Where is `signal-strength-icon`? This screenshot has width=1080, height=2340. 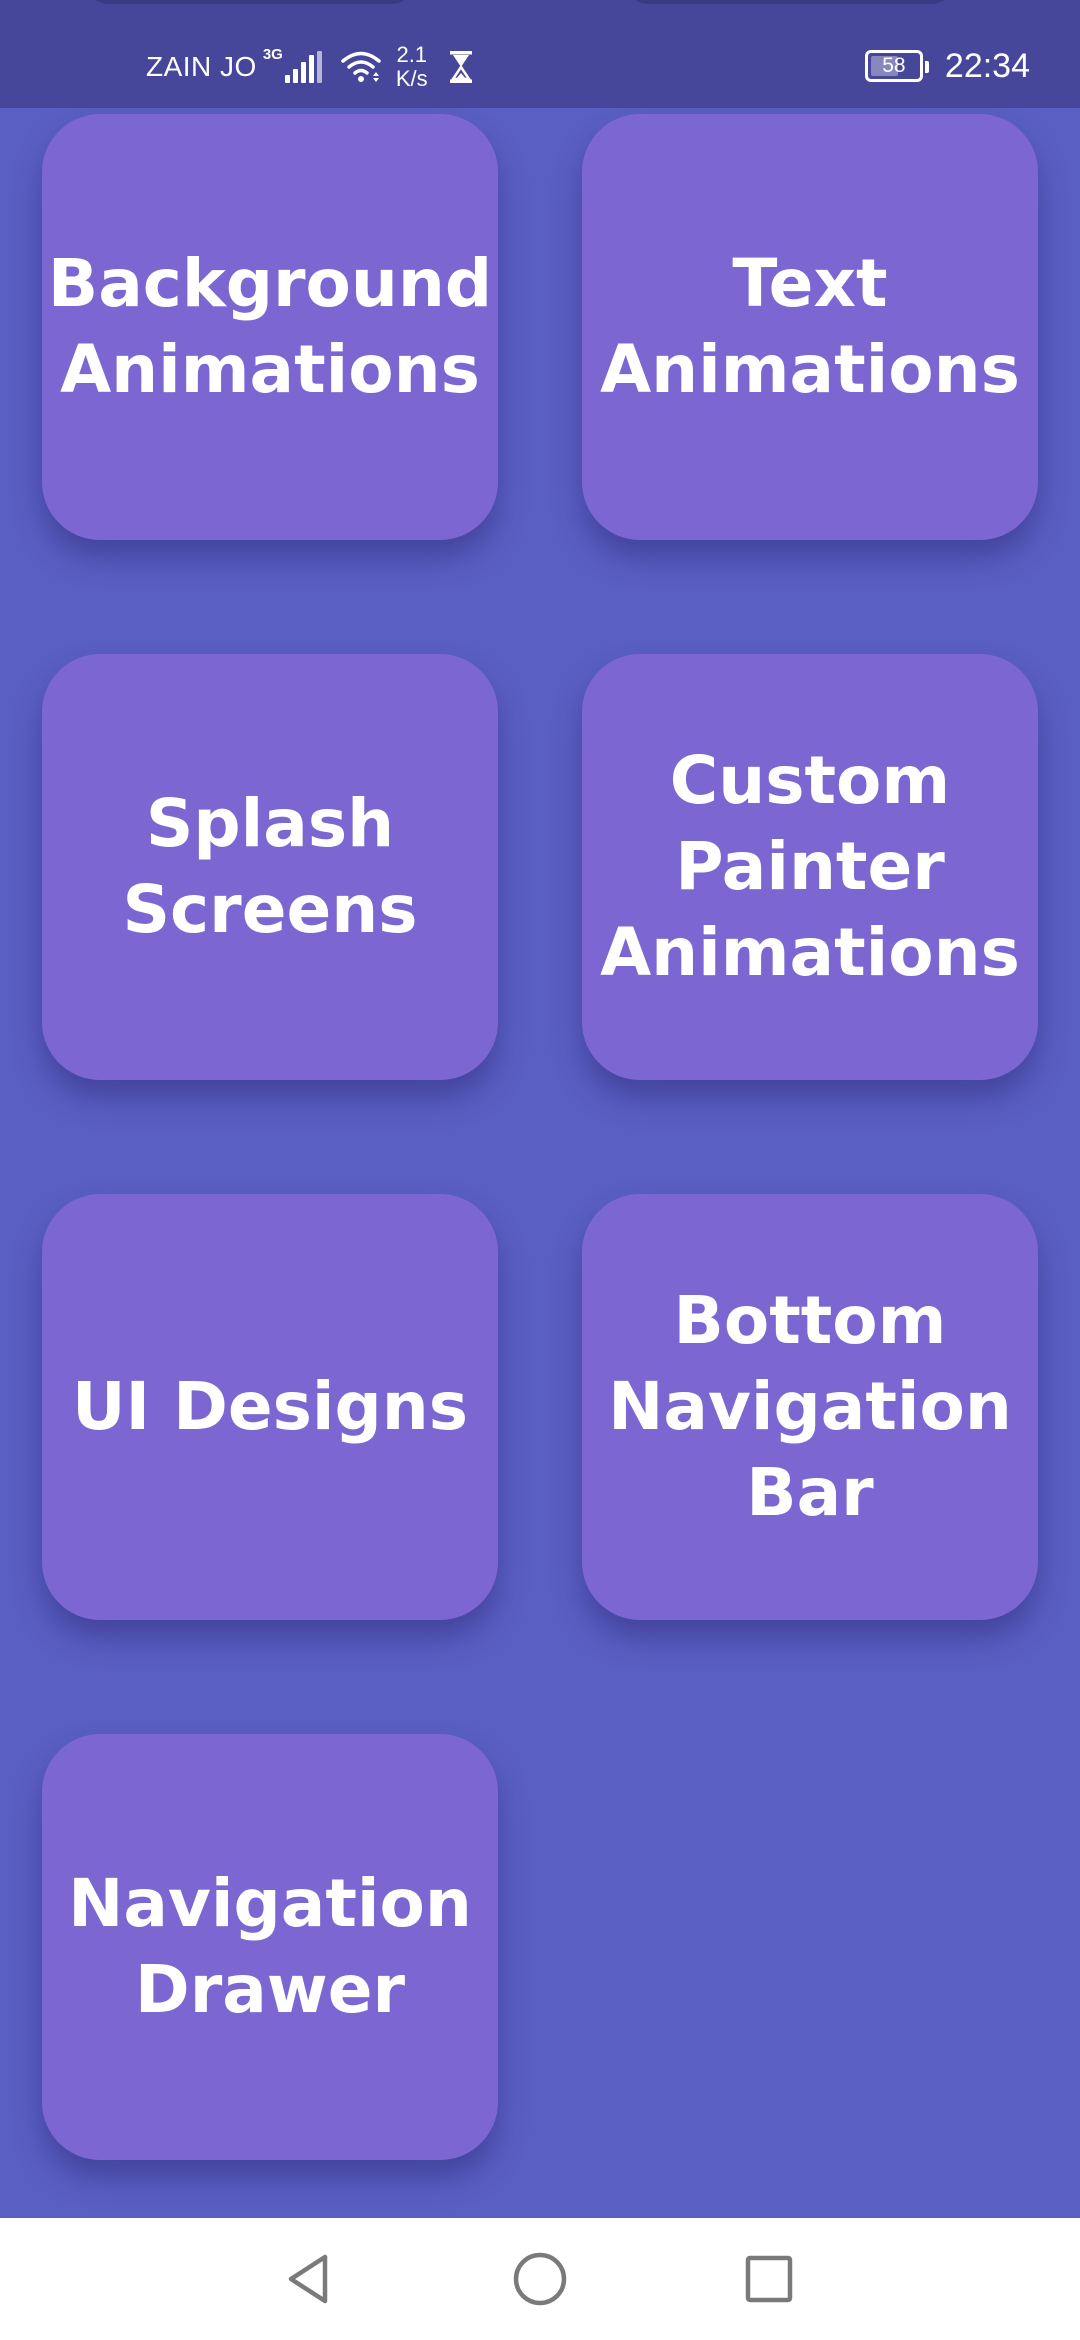 signal-strength-icon is located at coordinates (303, 67).